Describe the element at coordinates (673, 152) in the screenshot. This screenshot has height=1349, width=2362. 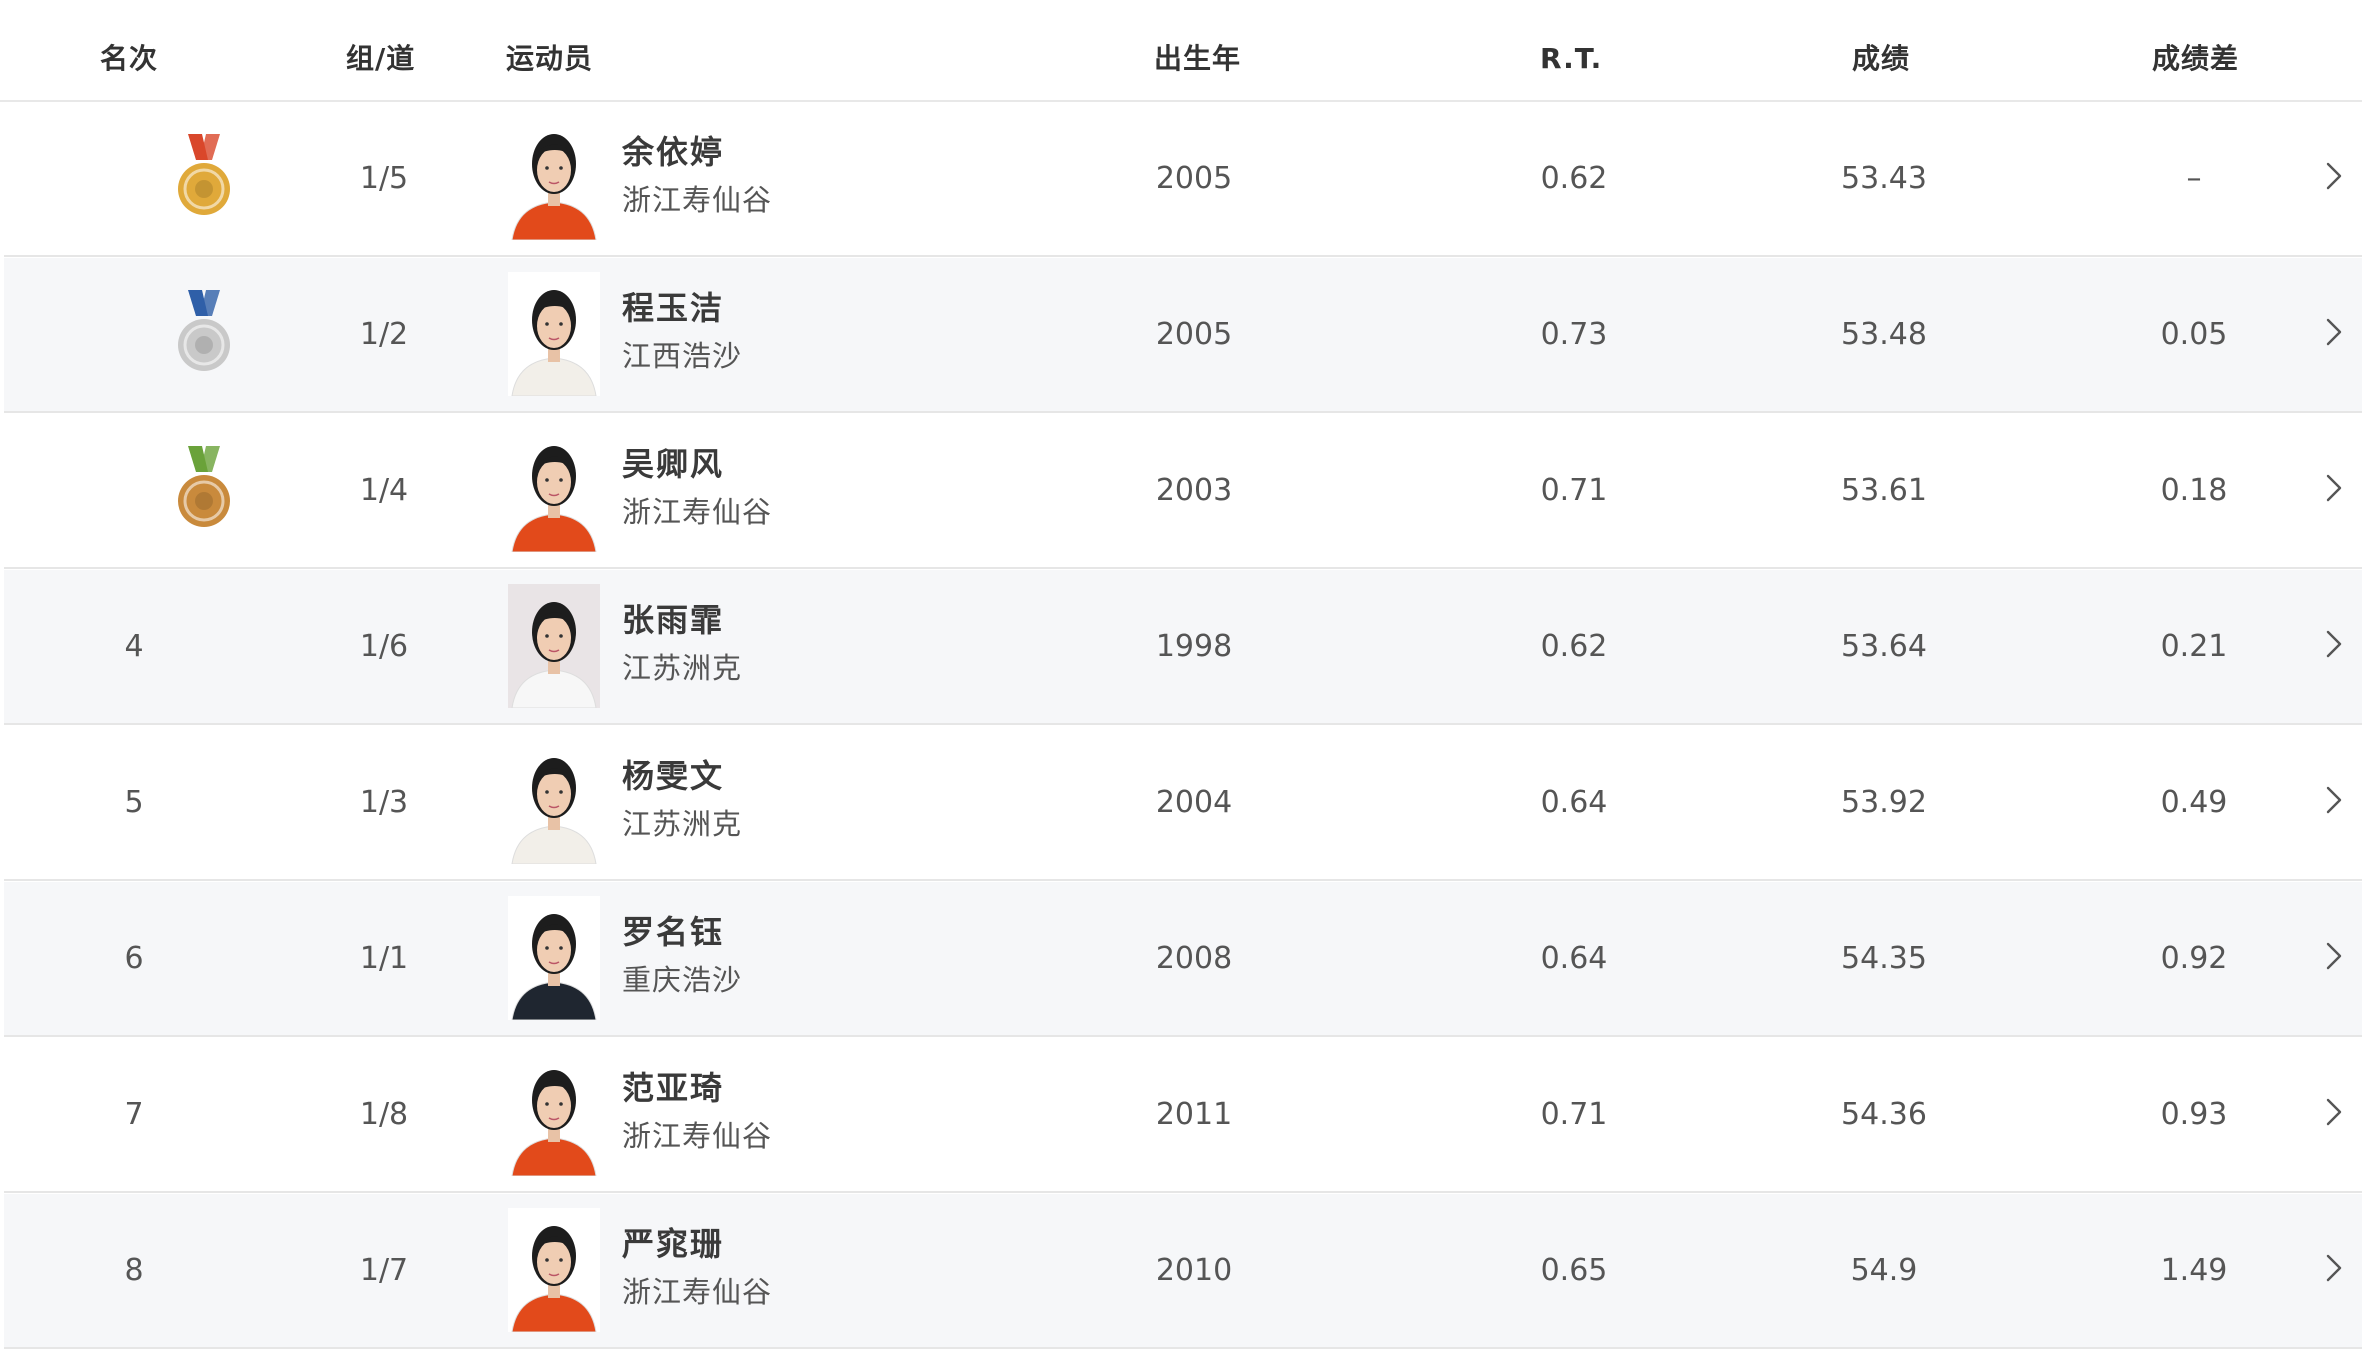
I see `athlete-name: 余依婷` at that location.